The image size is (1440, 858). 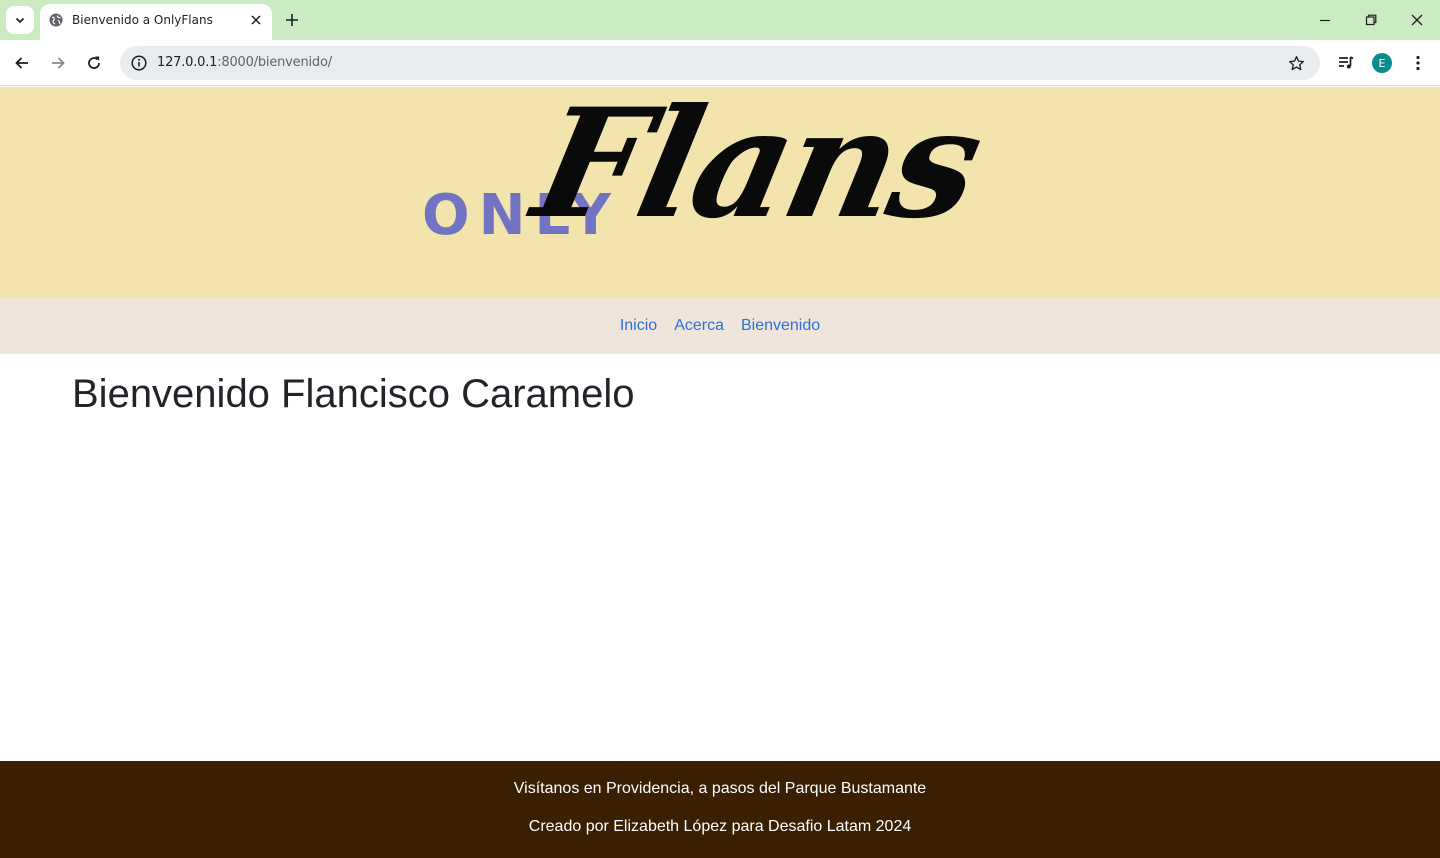 I want to click on chevron-down-icon, so click(x=20, y=20).